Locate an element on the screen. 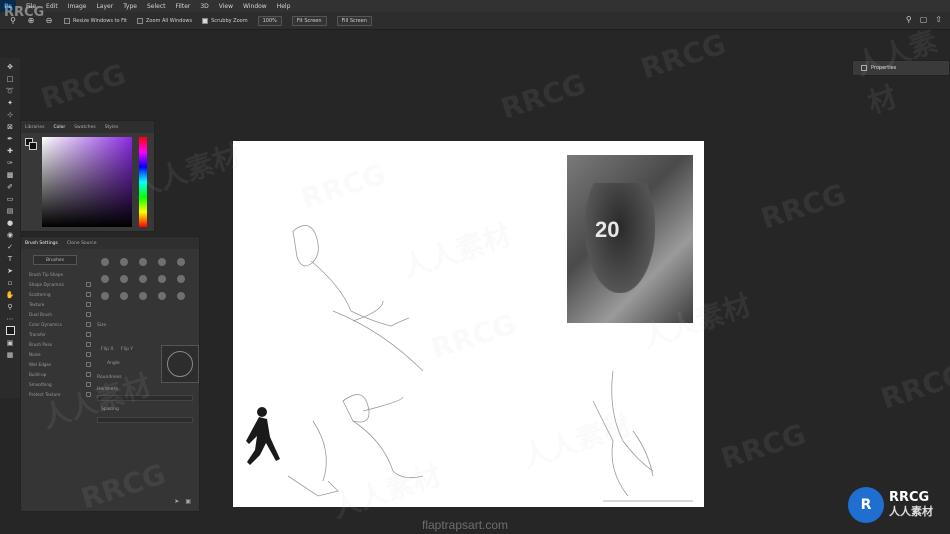 The image size is (950, 534). reference-photo: 20 is located at coordinates (630, 239).